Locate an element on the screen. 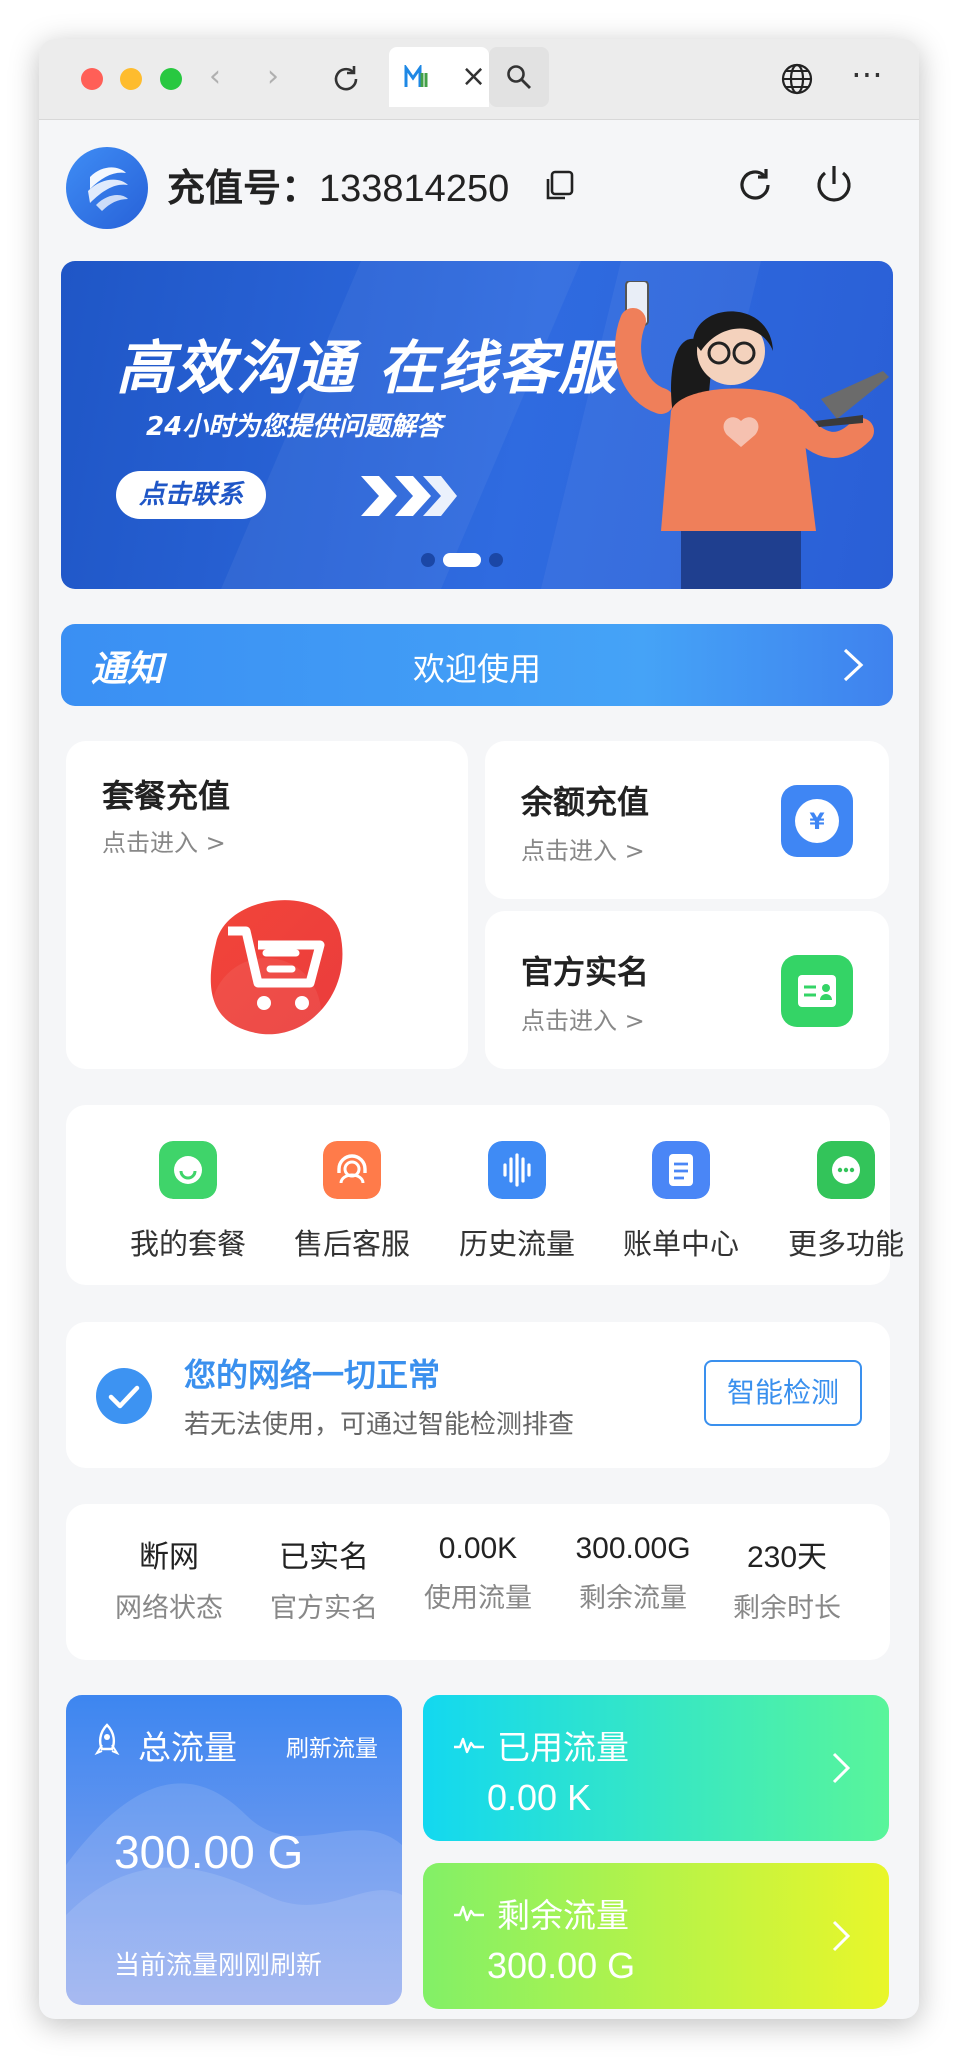  balance-recharge-card: 余额充值 点击进入 > ¥ is located at coordinates (687, 820).